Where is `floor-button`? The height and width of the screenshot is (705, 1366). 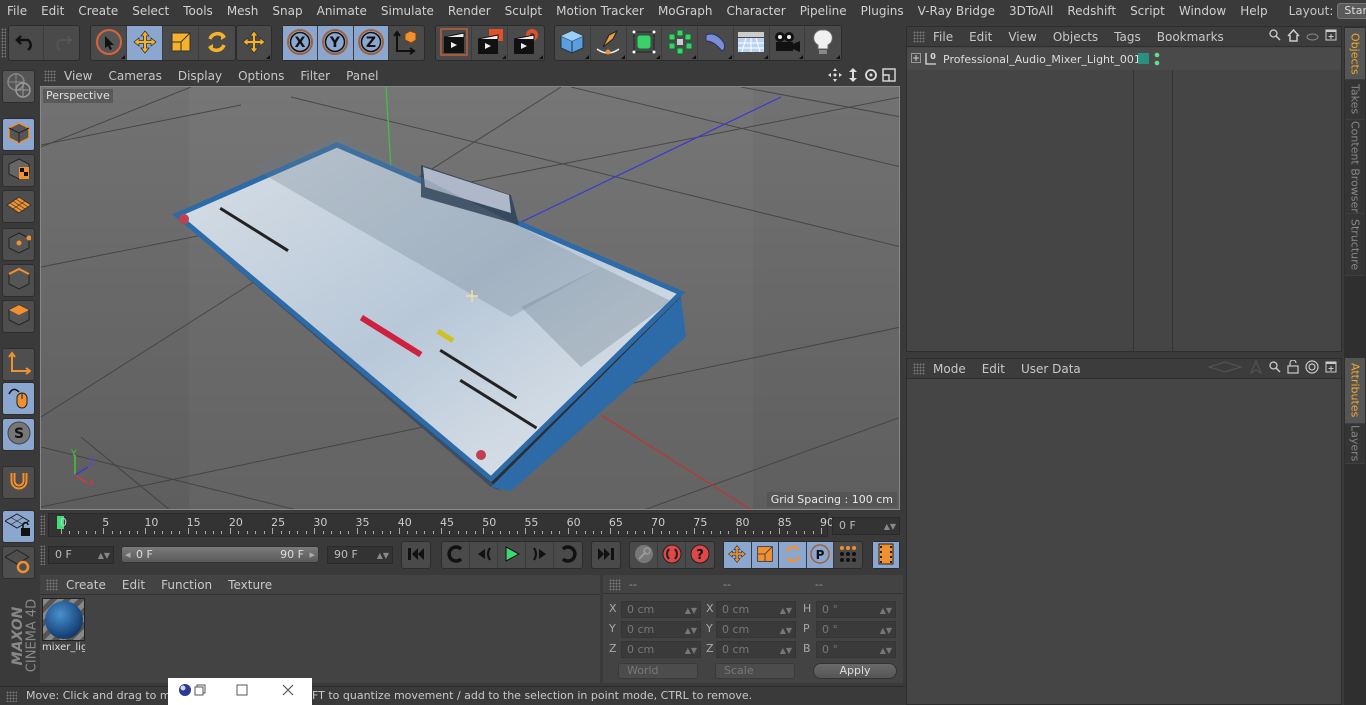 floor-button is located at coordinates (752, 43).